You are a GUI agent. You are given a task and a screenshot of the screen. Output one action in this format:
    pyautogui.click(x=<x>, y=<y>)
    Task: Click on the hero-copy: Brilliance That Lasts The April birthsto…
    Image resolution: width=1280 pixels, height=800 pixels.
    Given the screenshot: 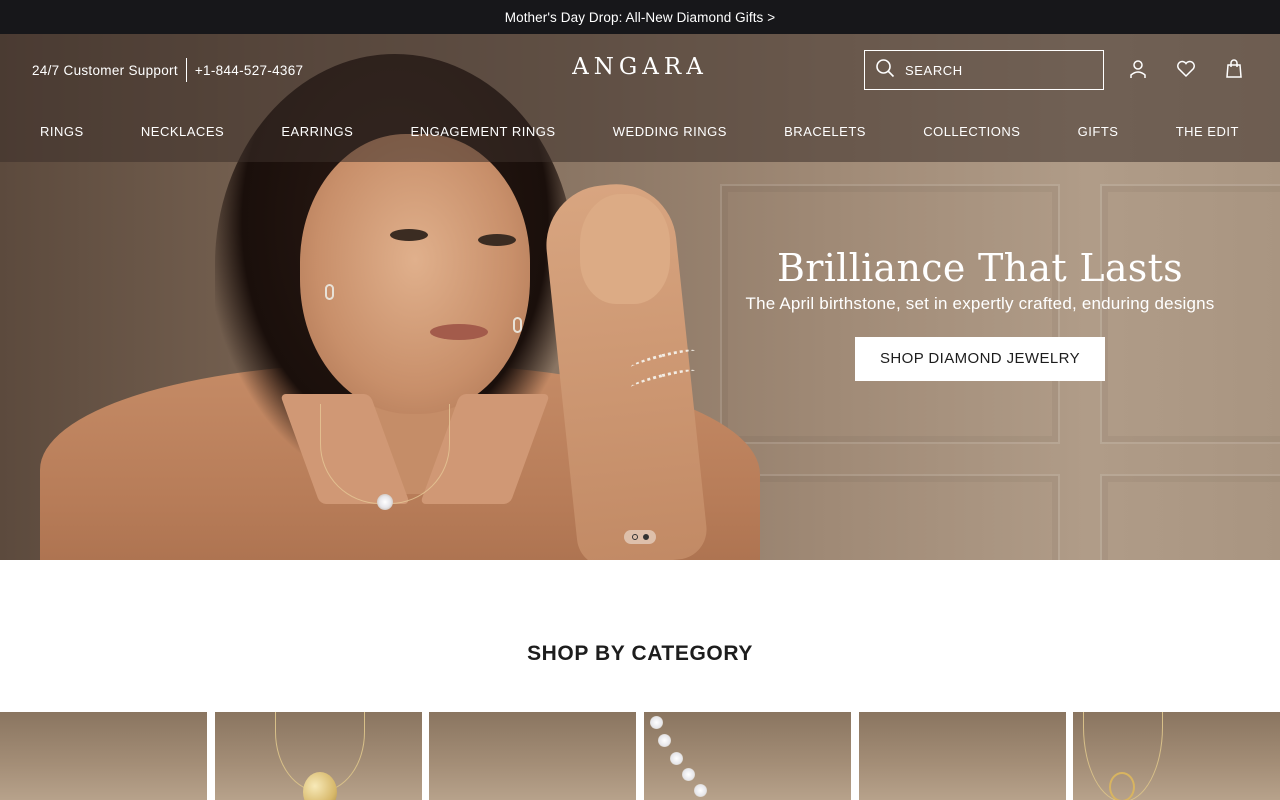 What is the action you would take?
    pyautogui.click(x=980, y=313)
    